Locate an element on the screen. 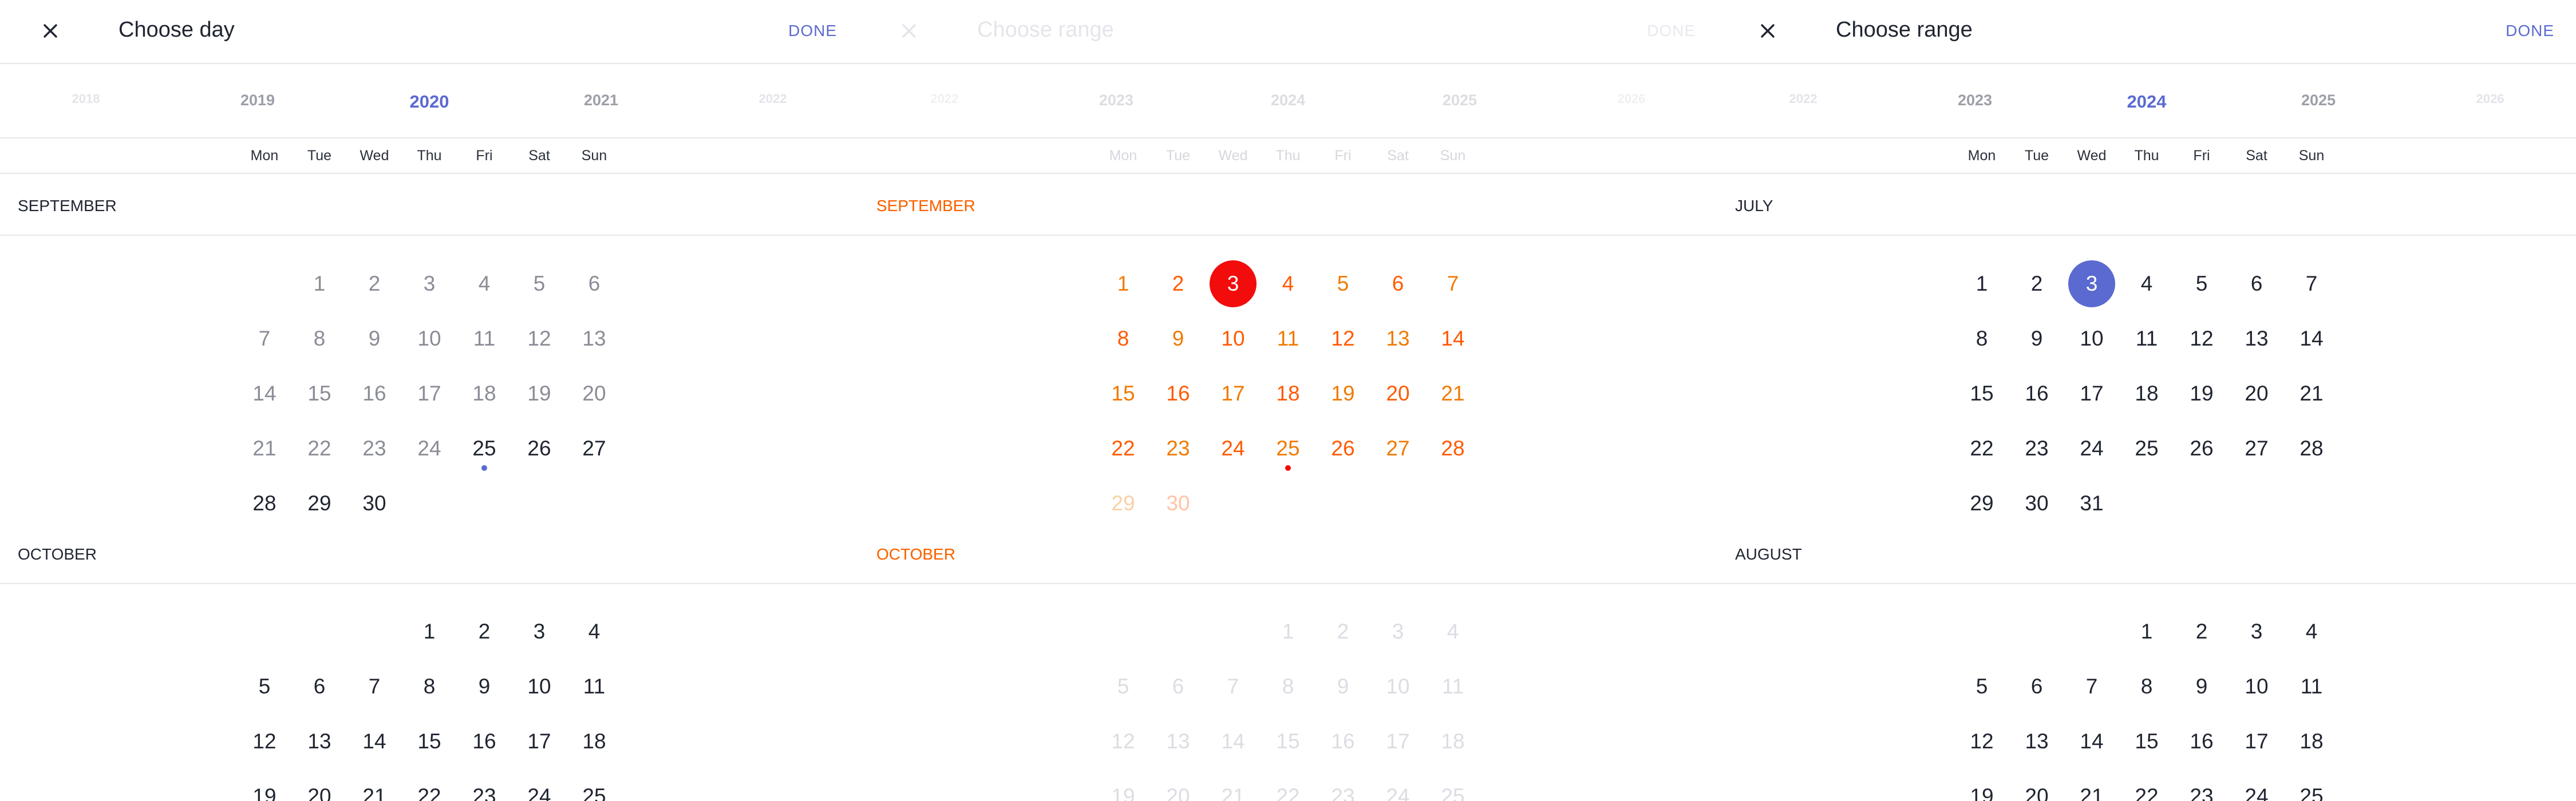 The image size is (2576, 801). close-button is located at coordinates (1768, 31).